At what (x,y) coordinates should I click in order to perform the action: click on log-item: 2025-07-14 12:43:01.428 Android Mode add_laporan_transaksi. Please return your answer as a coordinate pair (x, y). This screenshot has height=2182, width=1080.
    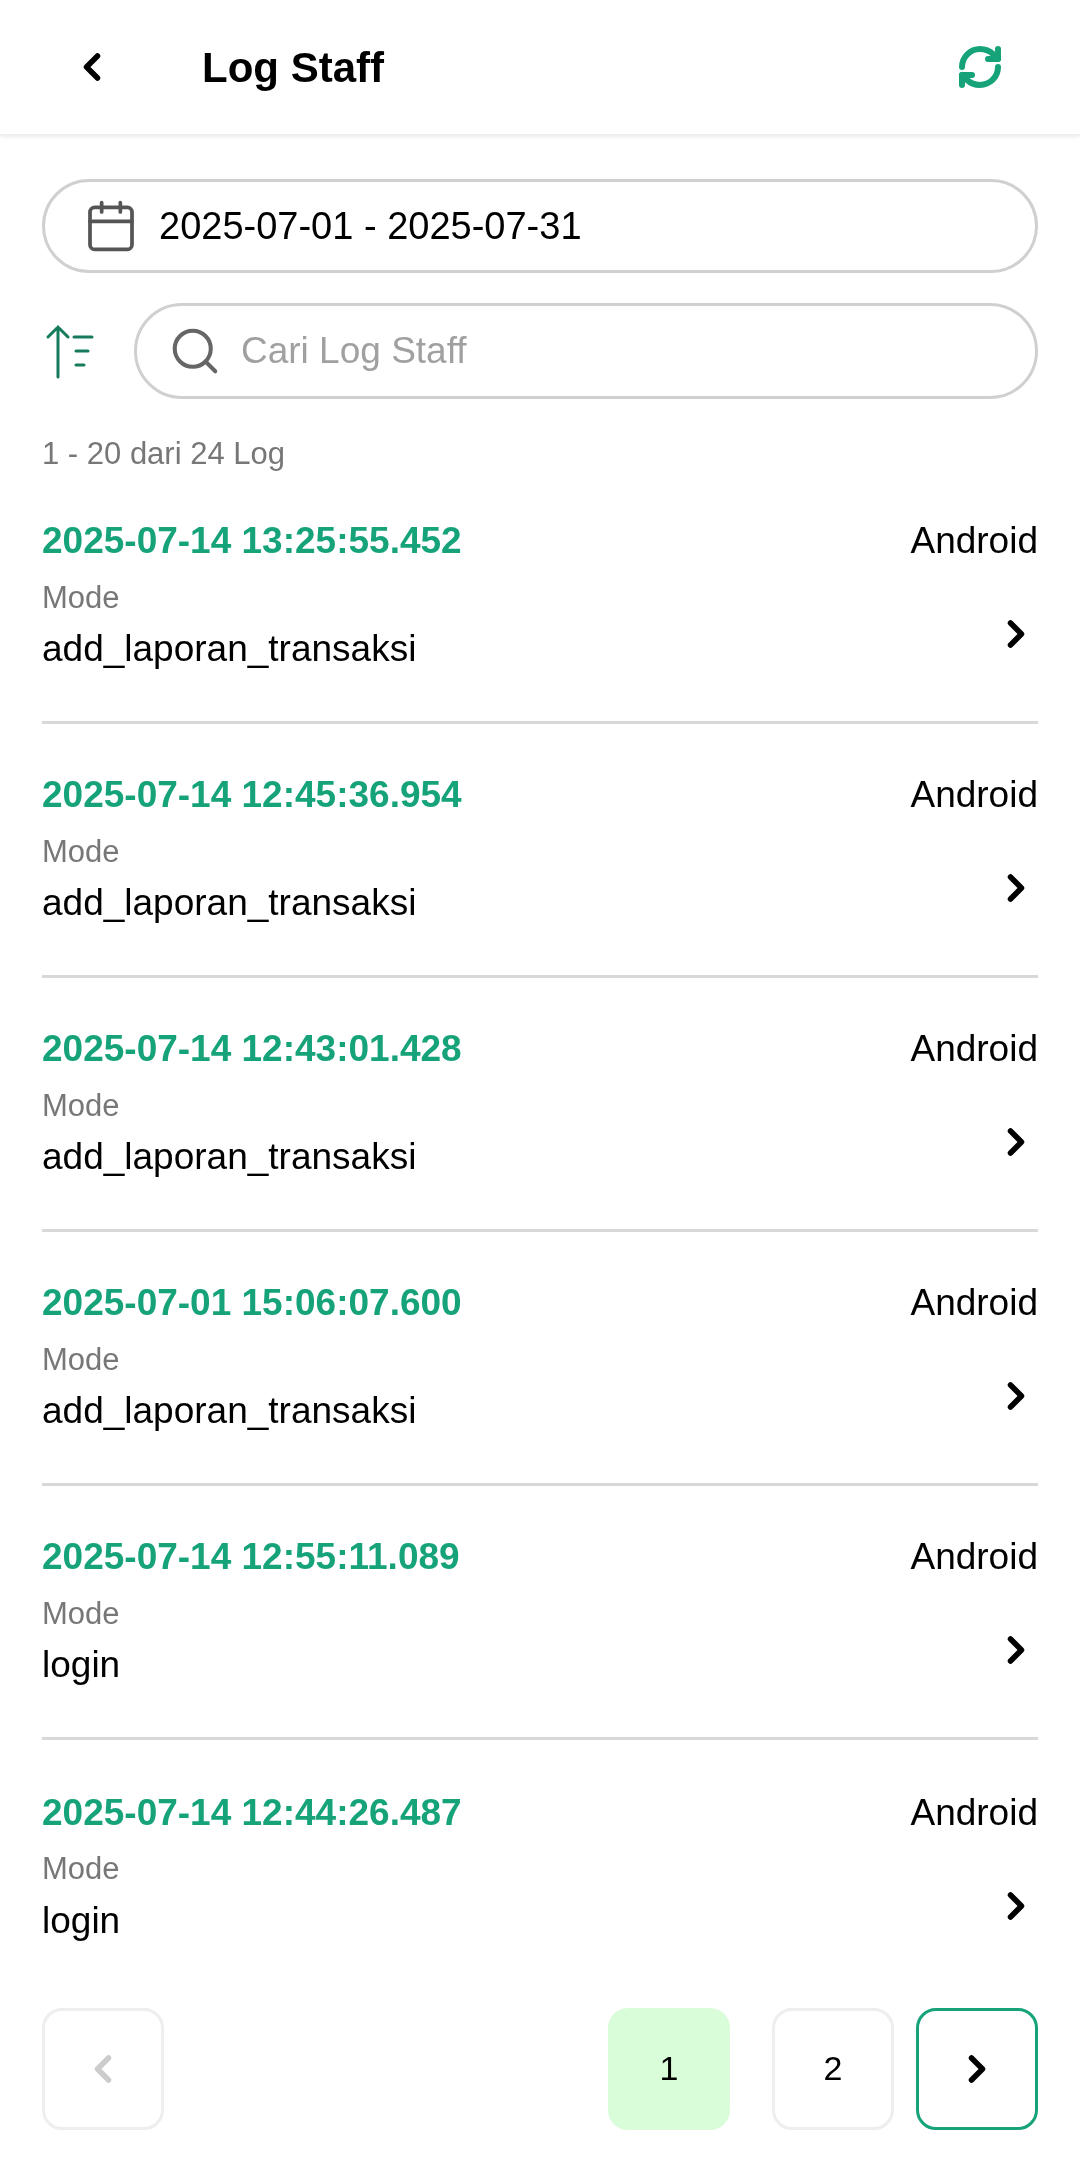
    Looking at the image, I should click on (540, 1104).